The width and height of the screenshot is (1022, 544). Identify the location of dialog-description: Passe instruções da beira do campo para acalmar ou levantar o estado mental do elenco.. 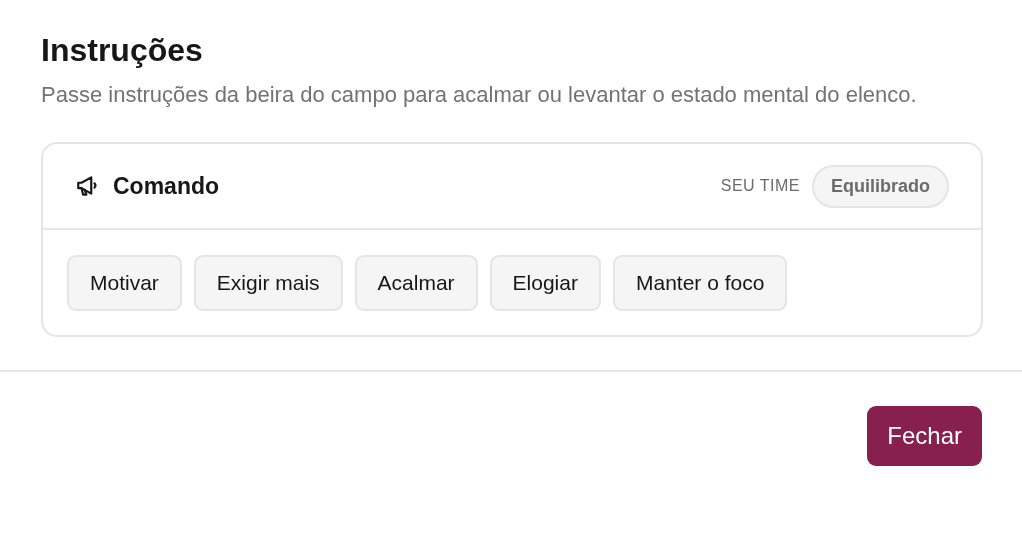
(479, 95).